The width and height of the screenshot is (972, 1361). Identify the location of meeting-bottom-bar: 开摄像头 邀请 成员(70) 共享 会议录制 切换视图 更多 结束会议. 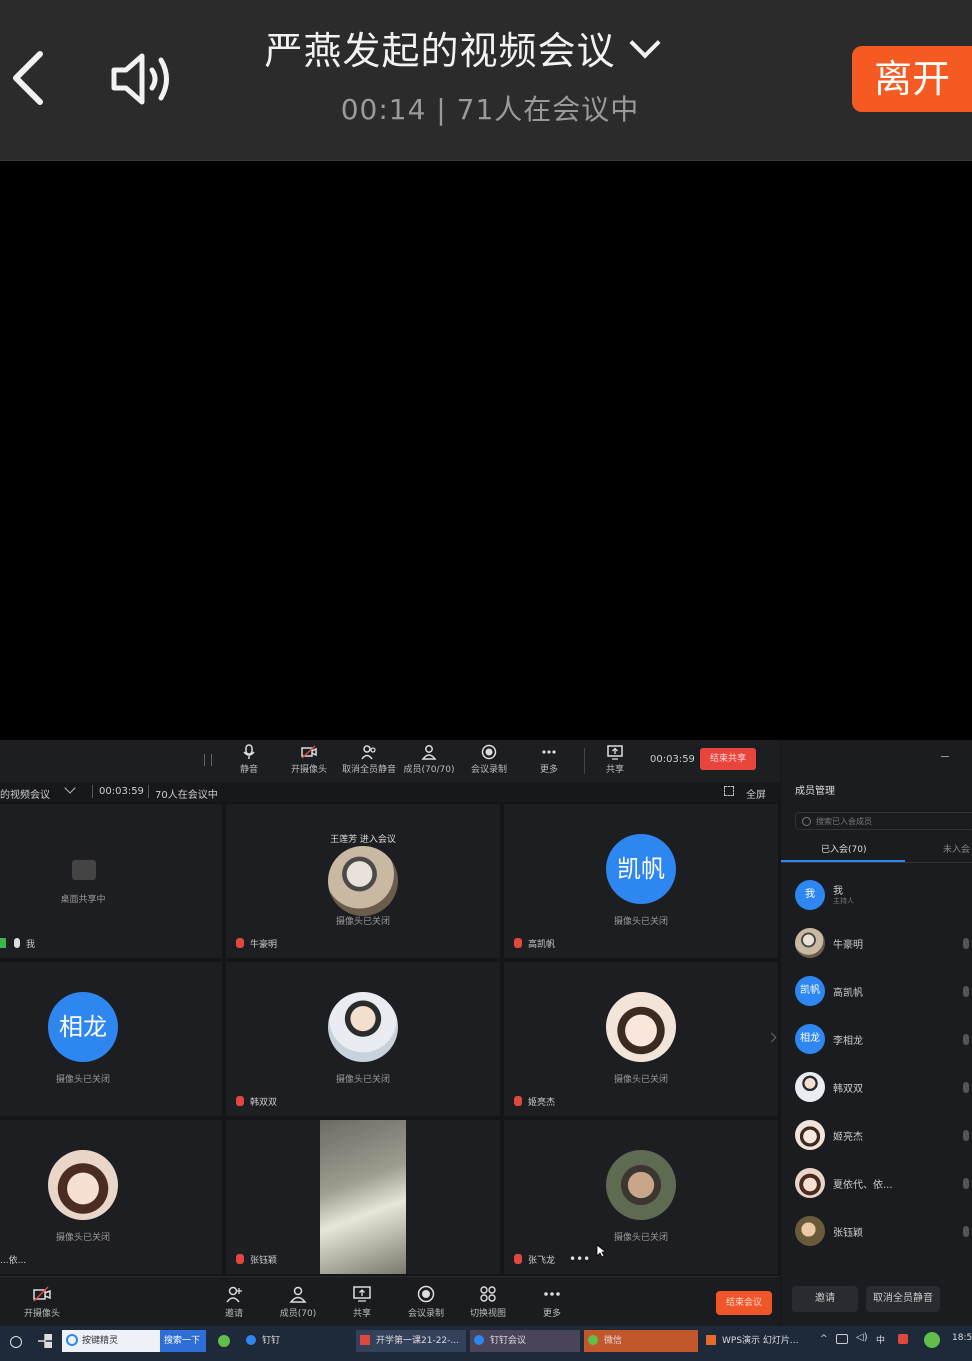
(390, 1301).